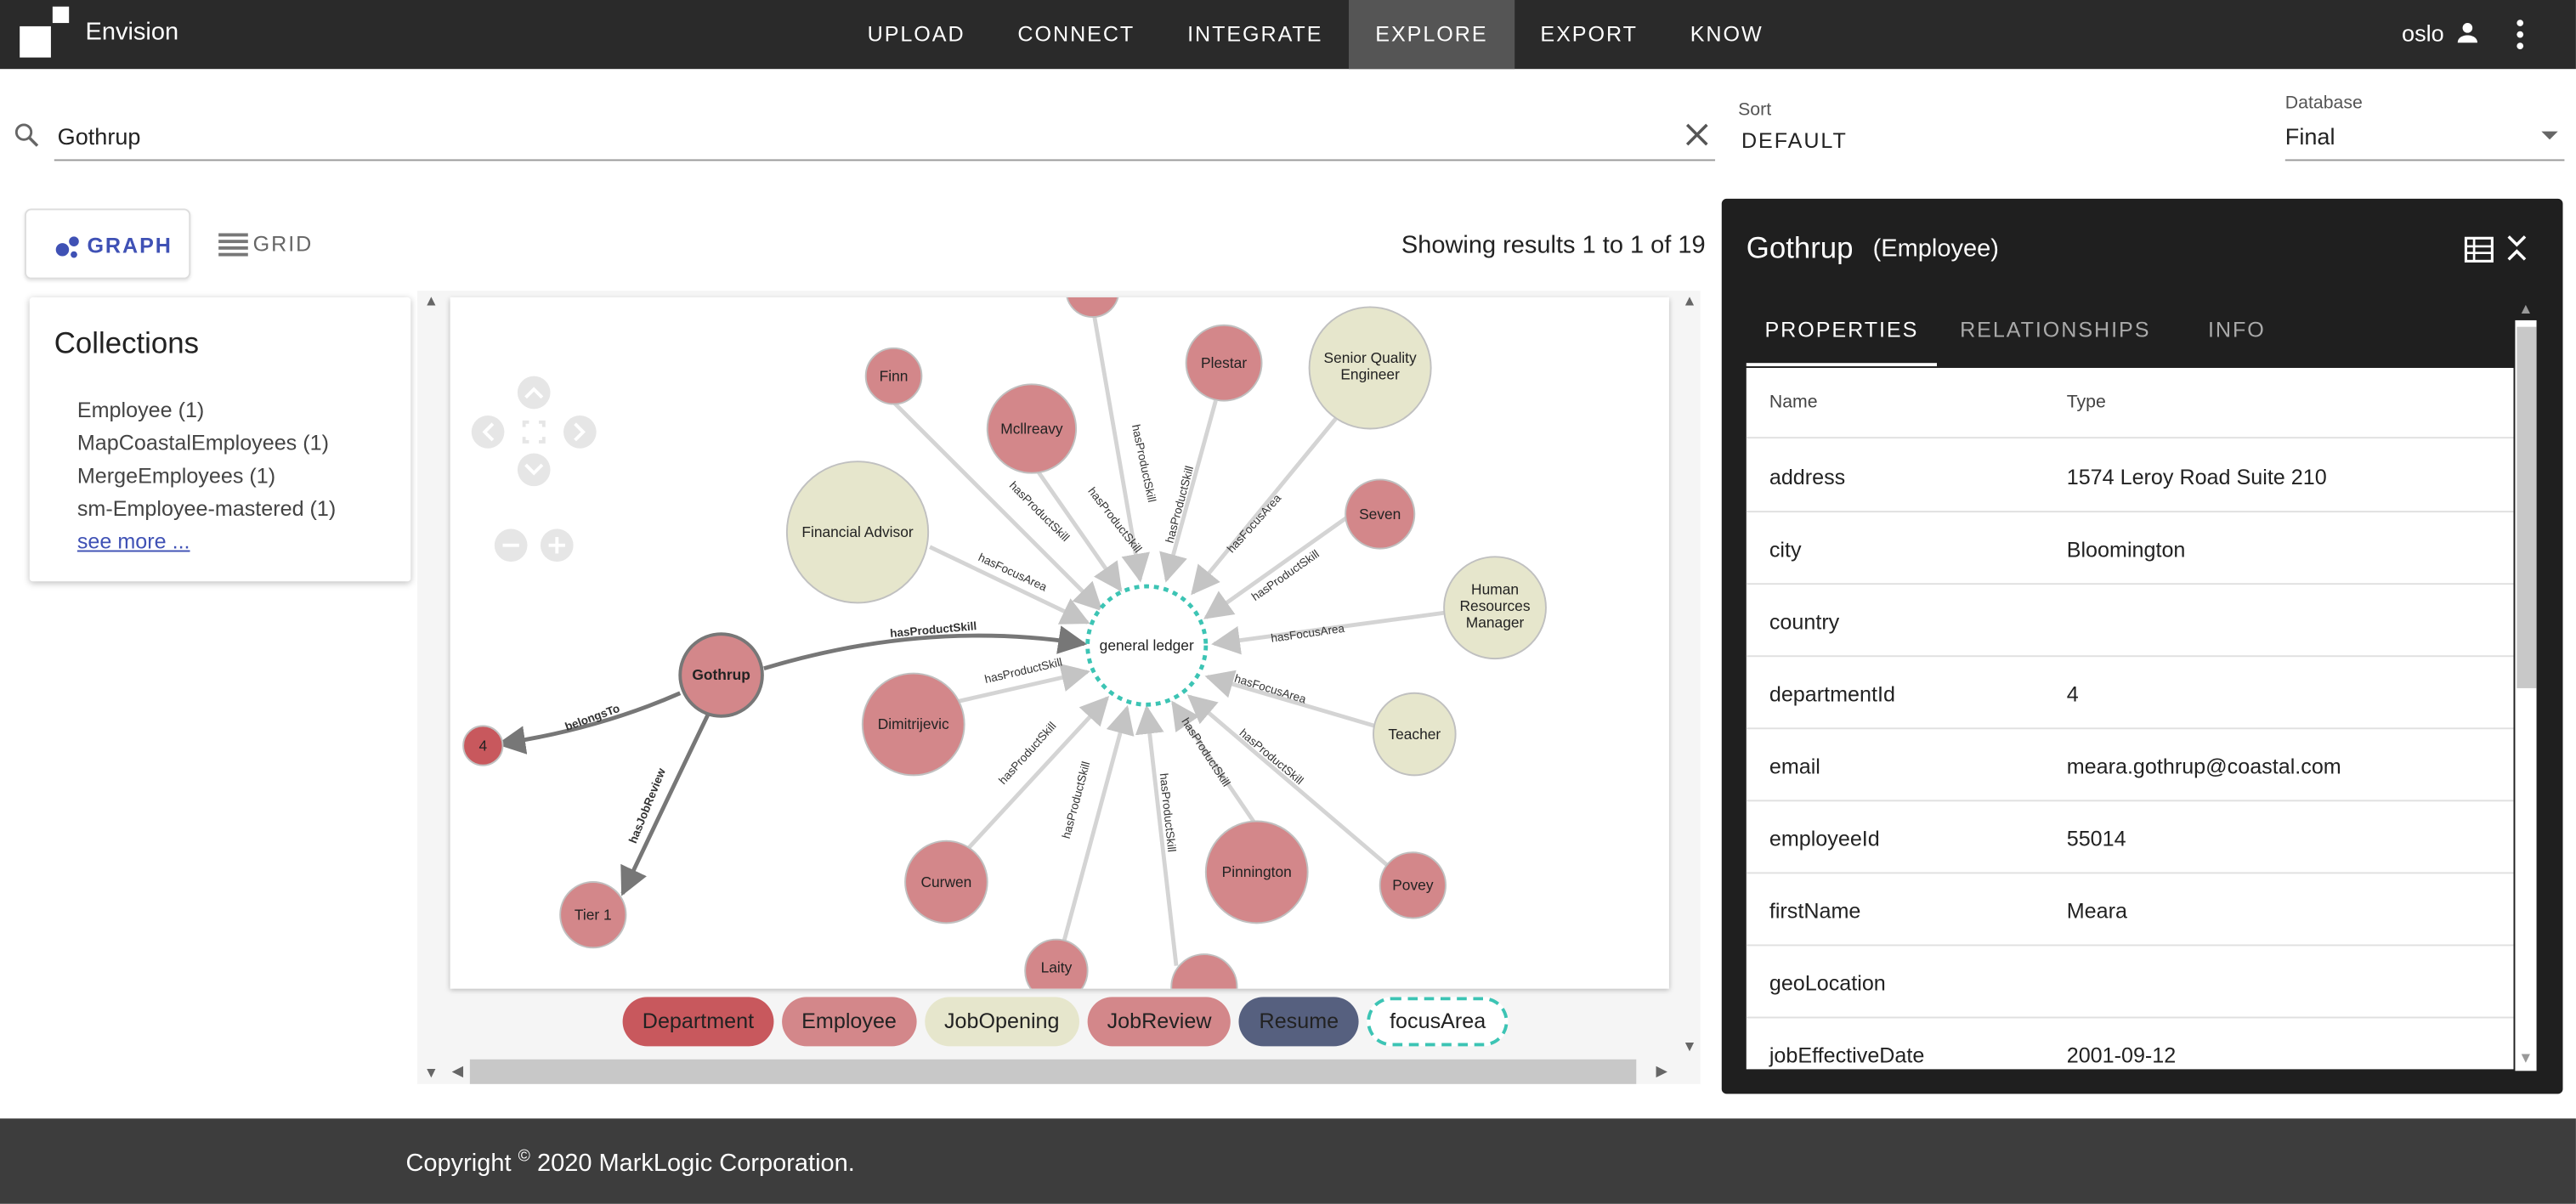 The height and width of the screenshot is (1204, 2576). I want to click on graph-node: Seven, so click(1380, 514).